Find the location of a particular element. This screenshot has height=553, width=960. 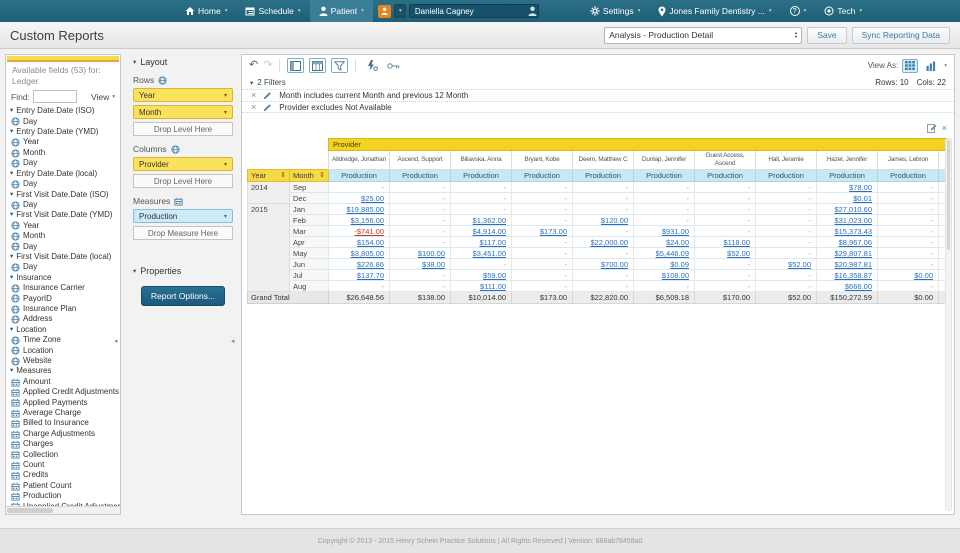

production-value-link: $24.00 is located at coordinates (677, 242).